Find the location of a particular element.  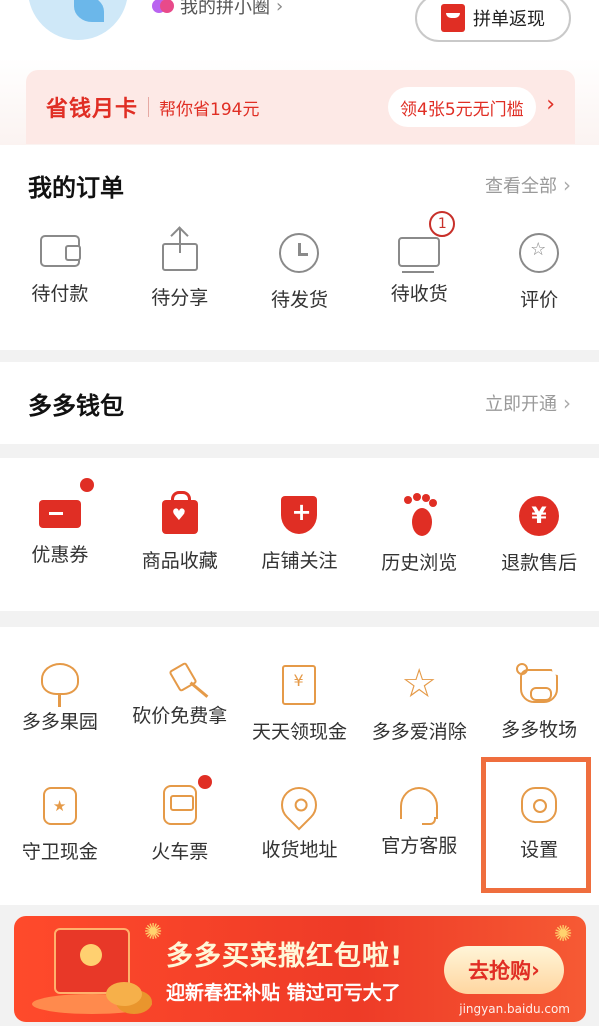

saving-monthly-card: 省钱月卡 帮你省194元 领4张5元无门槛 › is located at coordinates (300, 107).